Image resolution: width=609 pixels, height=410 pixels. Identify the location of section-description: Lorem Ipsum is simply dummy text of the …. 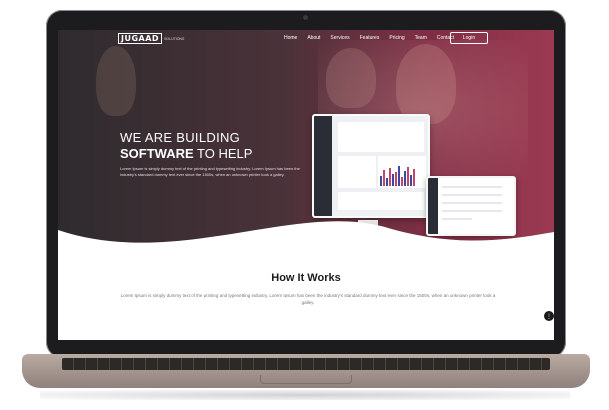
(308, 299).